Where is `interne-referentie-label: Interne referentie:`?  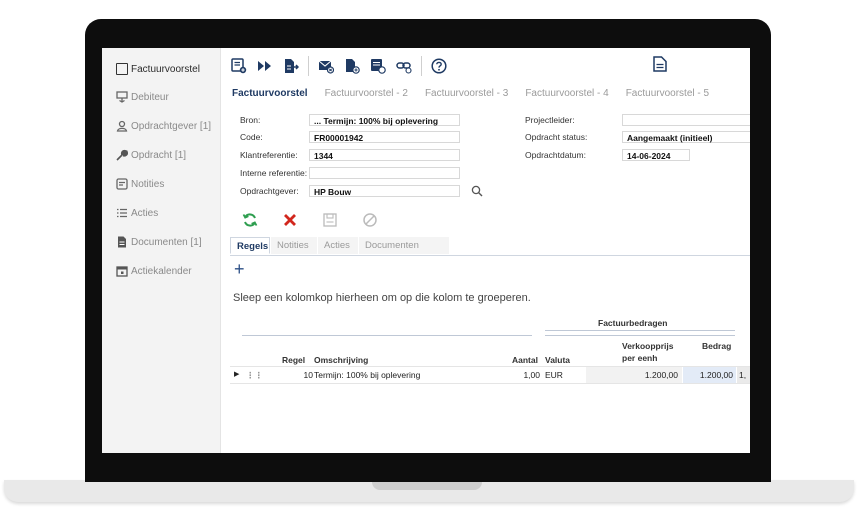
interne-referentie-label: Interne referentie: is located at coordinates (274, 173).